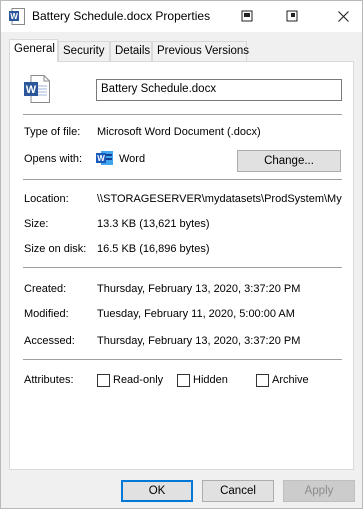 The height and width of the screenshot is (509, 363). Describe the element at coordinates (46, 199) in the screenshot. I see `location-label: Location:` at that location.